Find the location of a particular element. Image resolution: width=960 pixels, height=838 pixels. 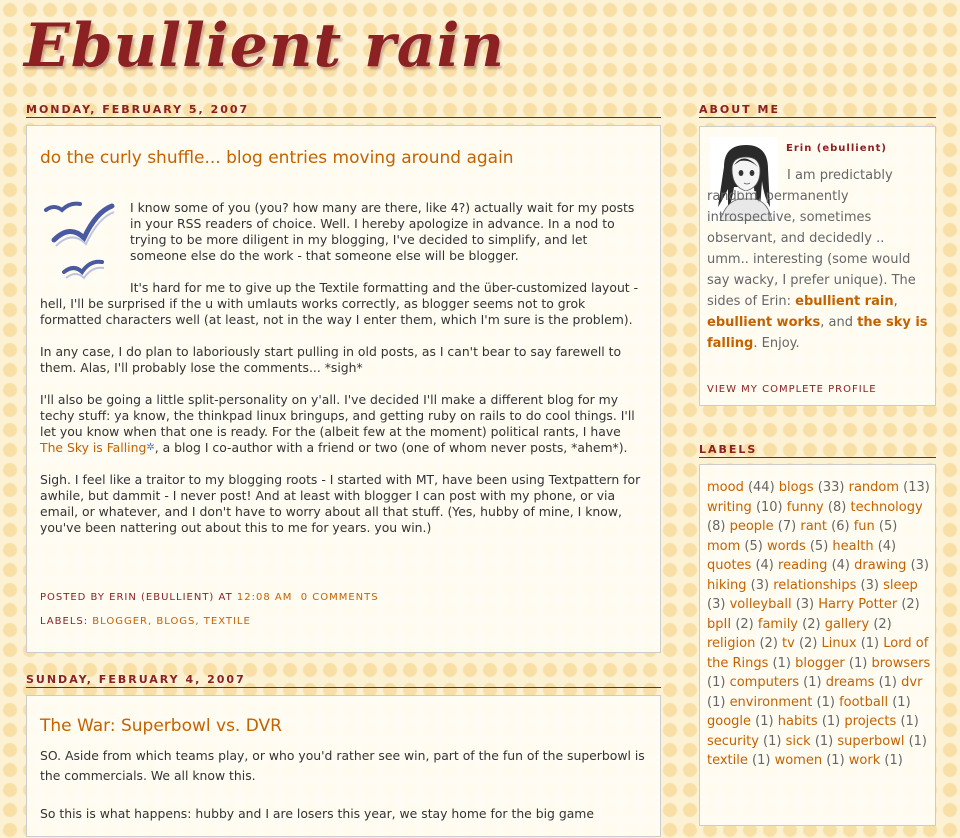

label-link: health is located at coordinates (852, 546).